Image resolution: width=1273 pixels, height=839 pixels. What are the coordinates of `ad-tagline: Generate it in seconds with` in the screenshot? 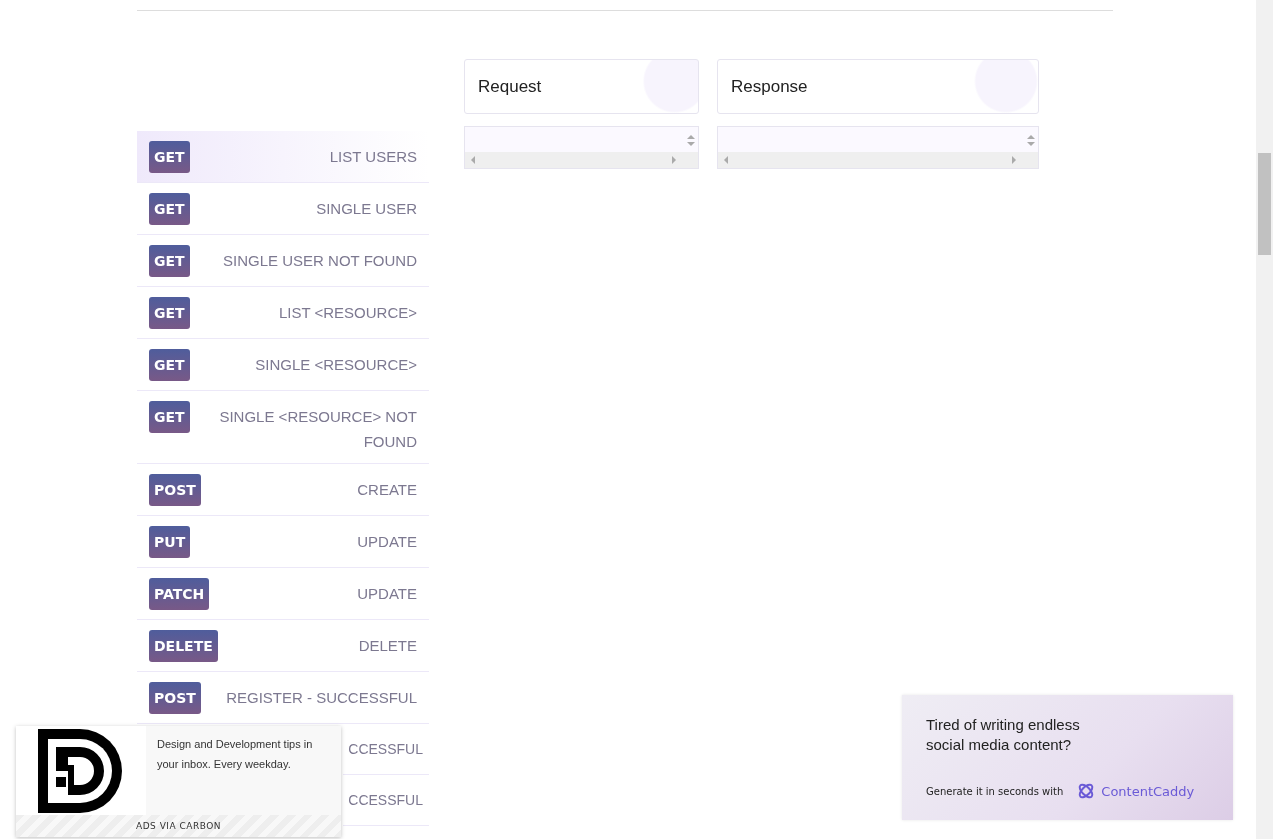 It's located at (995, 791).